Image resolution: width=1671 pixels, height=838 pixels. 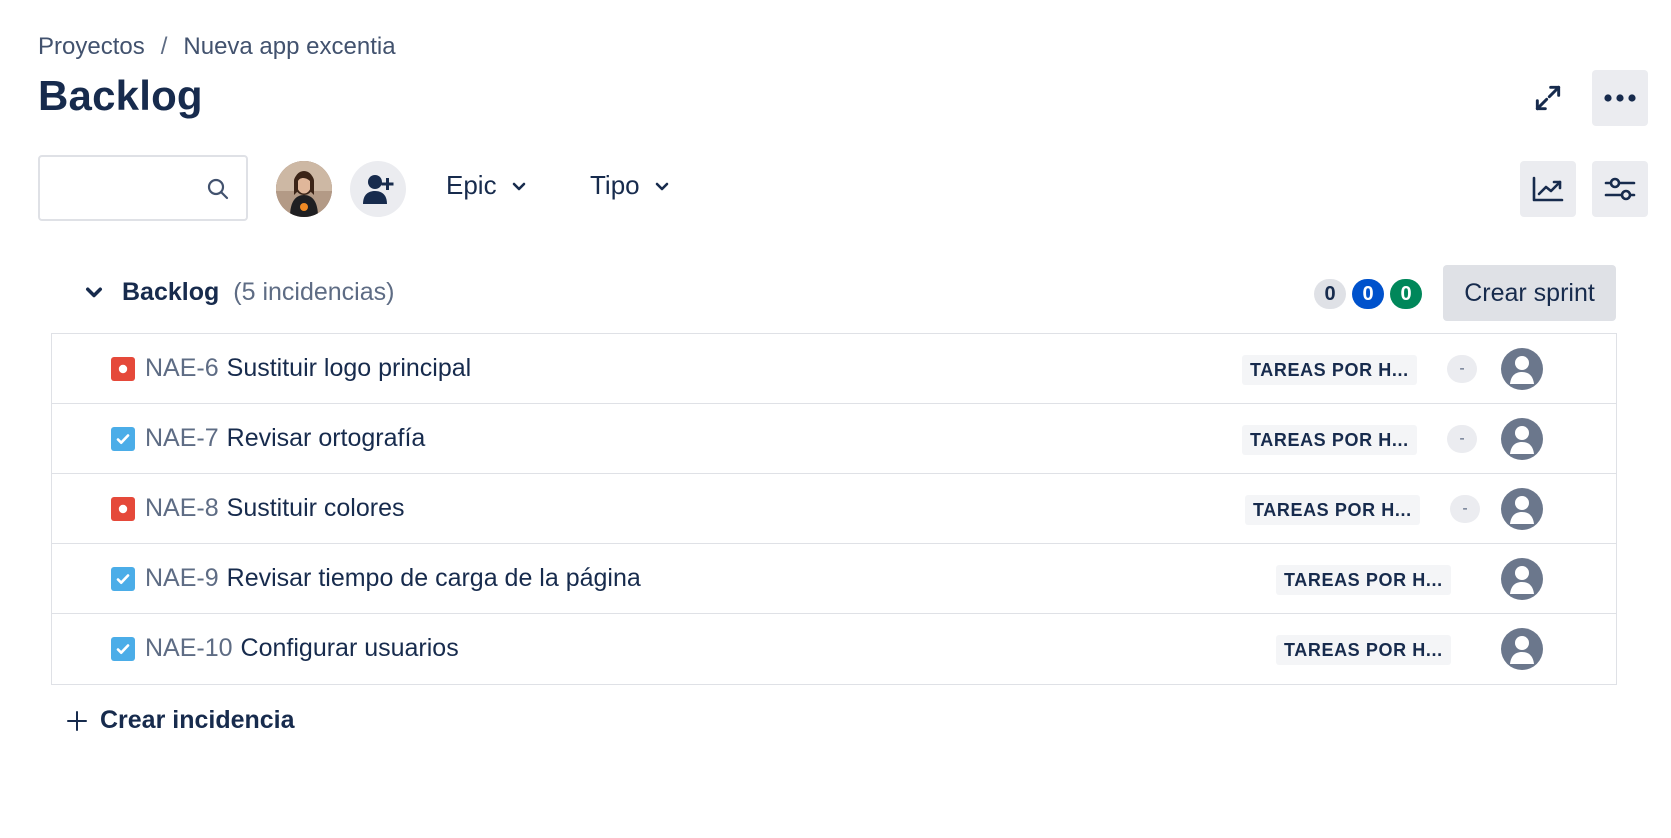 I want to click on issue-row: NAE-8 Sustituir colores TAREAS POR H... -, so click(x=834, y=509).